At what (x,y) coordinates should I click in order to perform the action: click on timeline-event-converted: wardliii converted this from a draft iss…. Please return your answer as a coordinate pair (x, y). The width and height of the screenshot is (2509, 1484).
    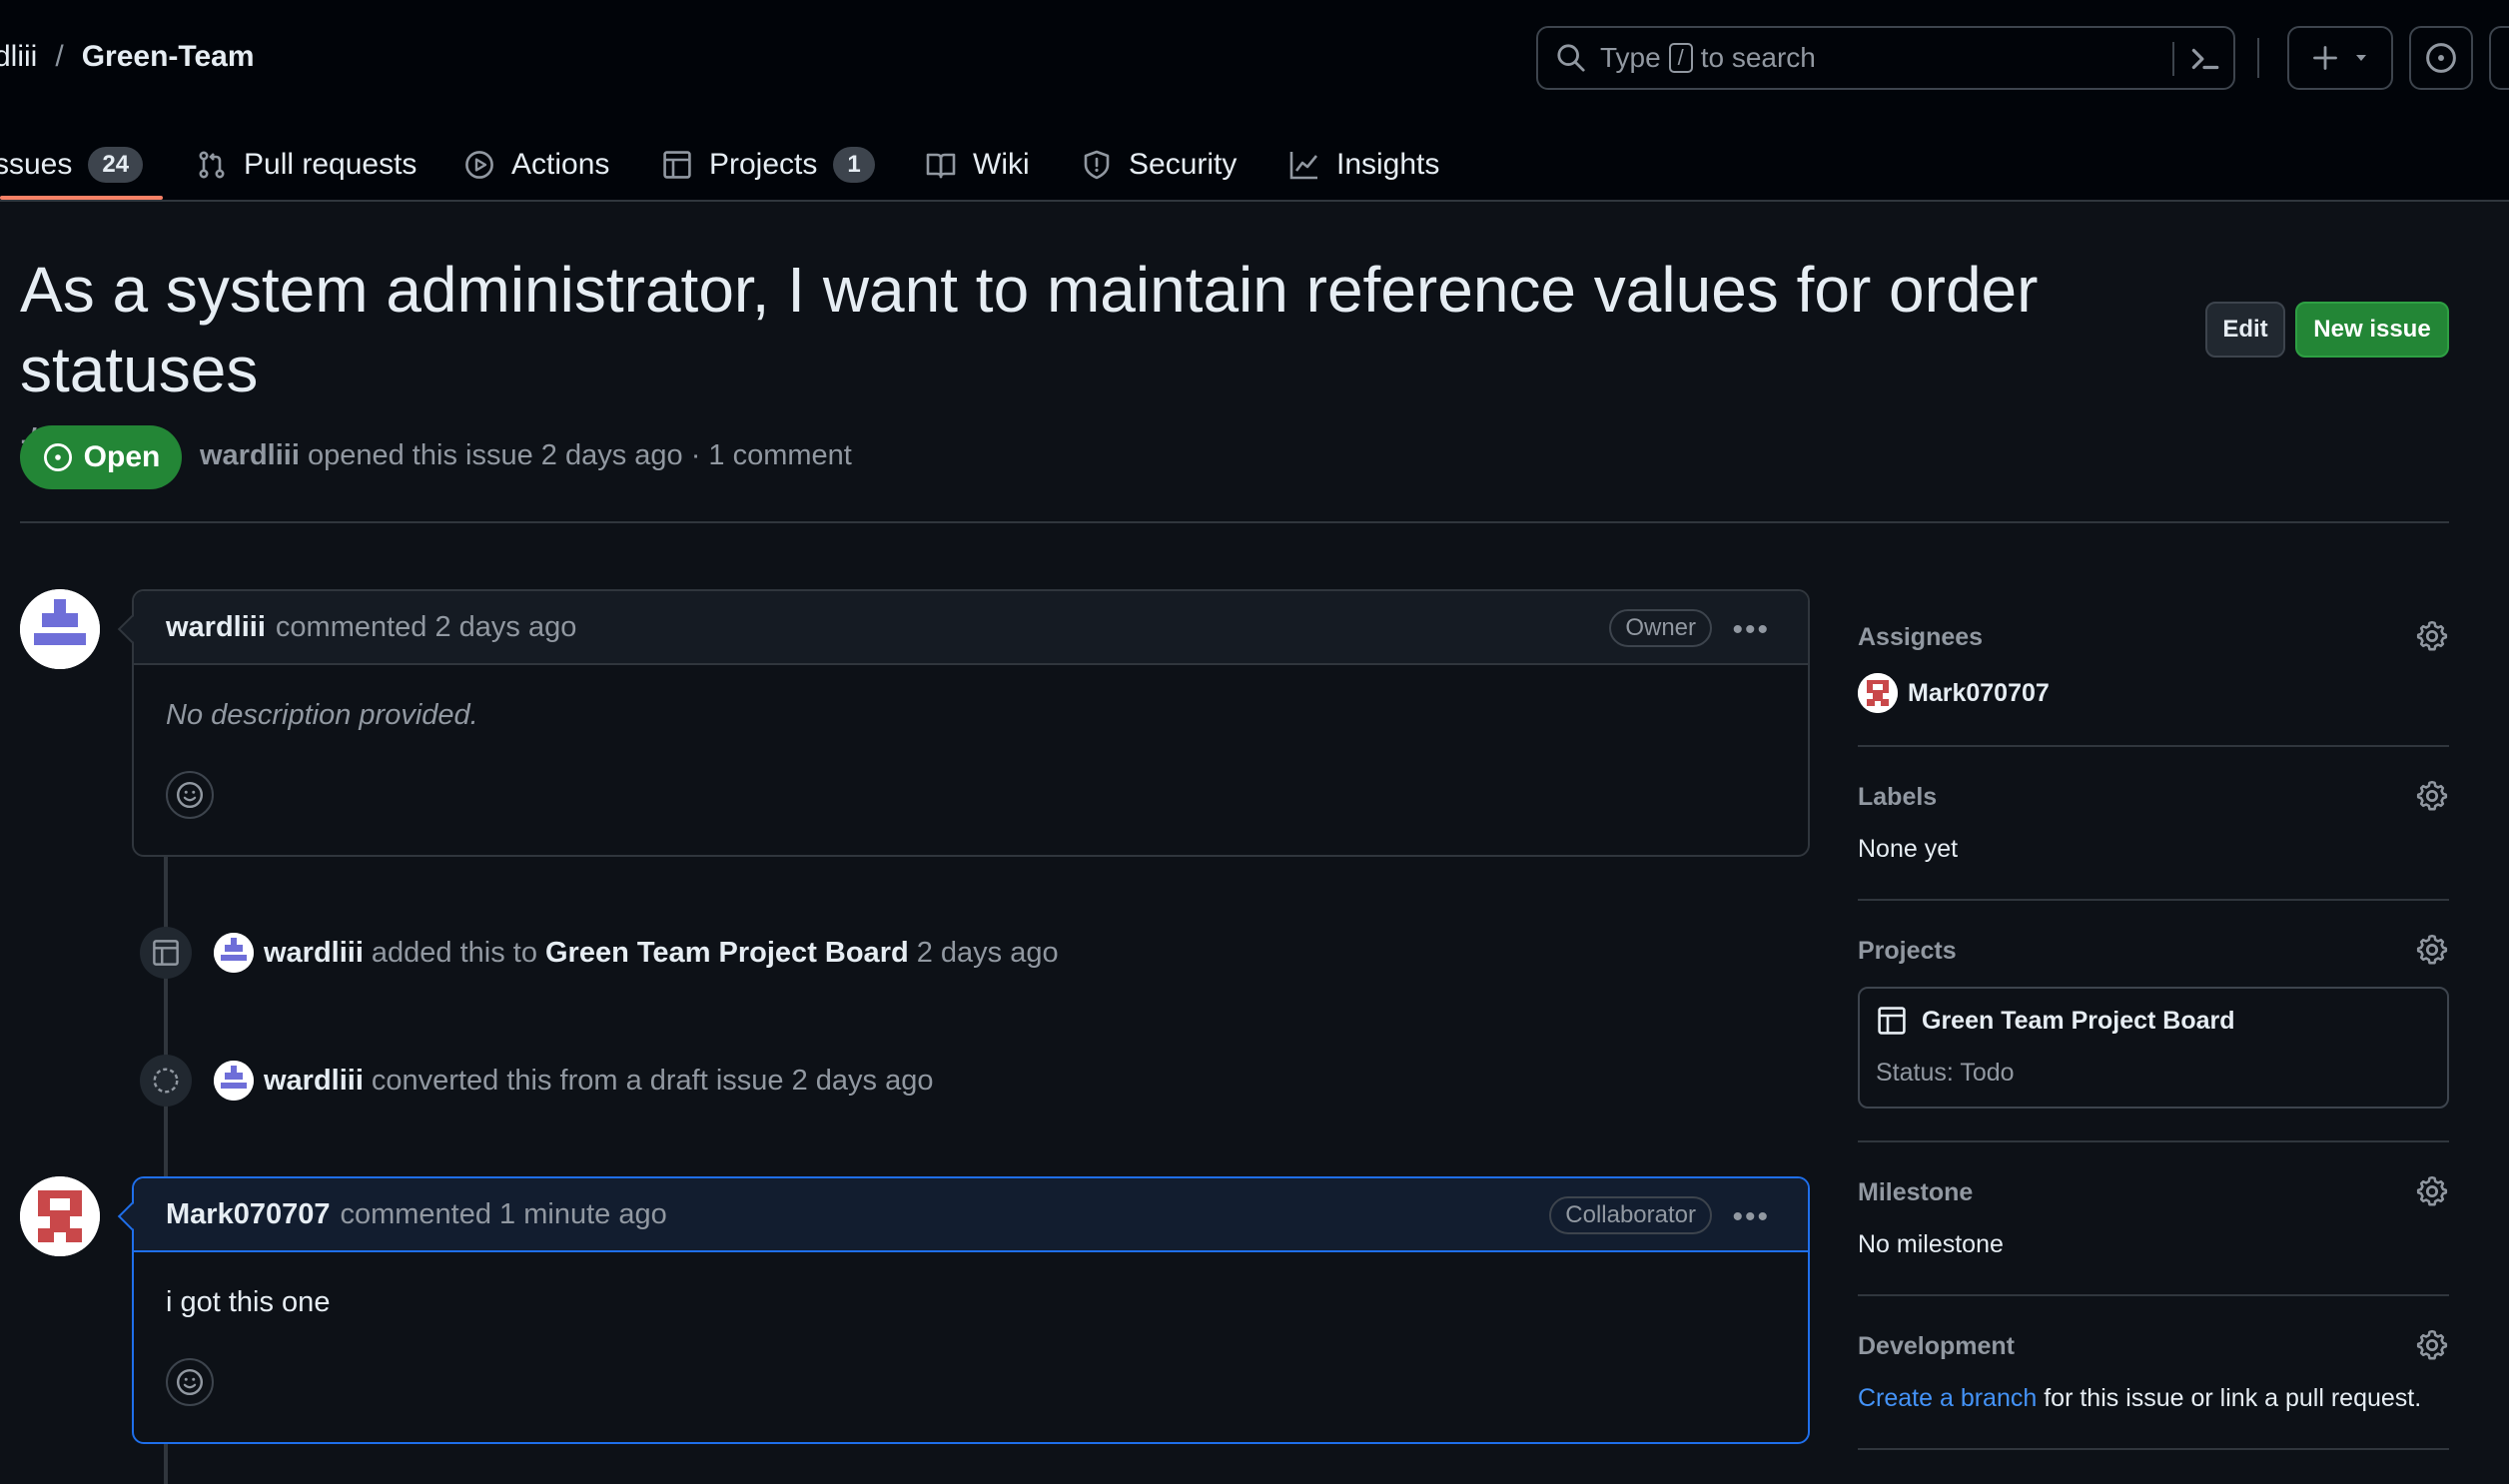
    Looking at the image, I should click on (537, 1081).